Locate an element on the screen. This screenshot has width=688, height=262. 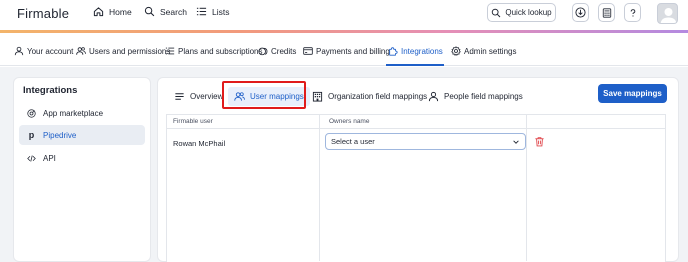
nav-lists: Lists is located at coordinates (212, 11).